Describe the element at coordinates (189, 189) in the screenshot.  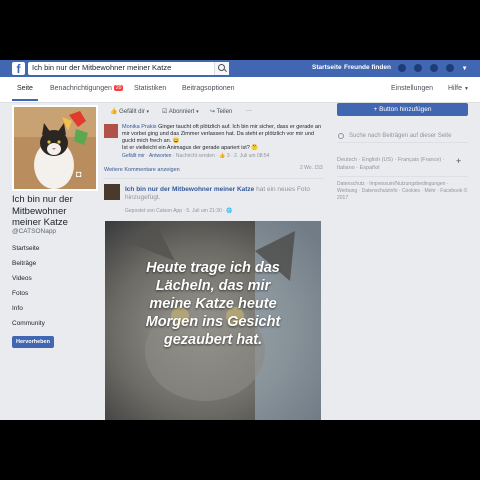
I see `post-page-name: Ich bin nur der Mitbewohner meiner Katze` at that location.